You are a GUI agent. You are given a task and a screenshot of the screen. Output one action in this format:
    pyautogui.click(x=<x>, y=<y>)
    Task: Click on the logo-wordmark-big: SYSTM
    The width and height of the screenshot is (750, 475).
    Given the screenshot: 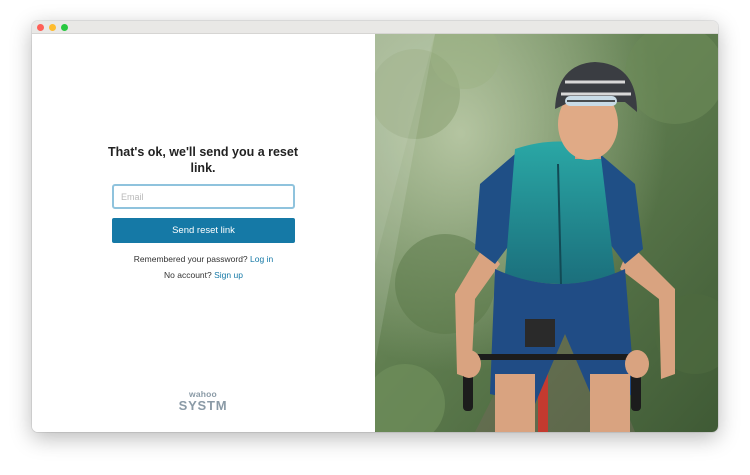 What is the action you would take?
    pyautogui.click(x=203, y=405)
    